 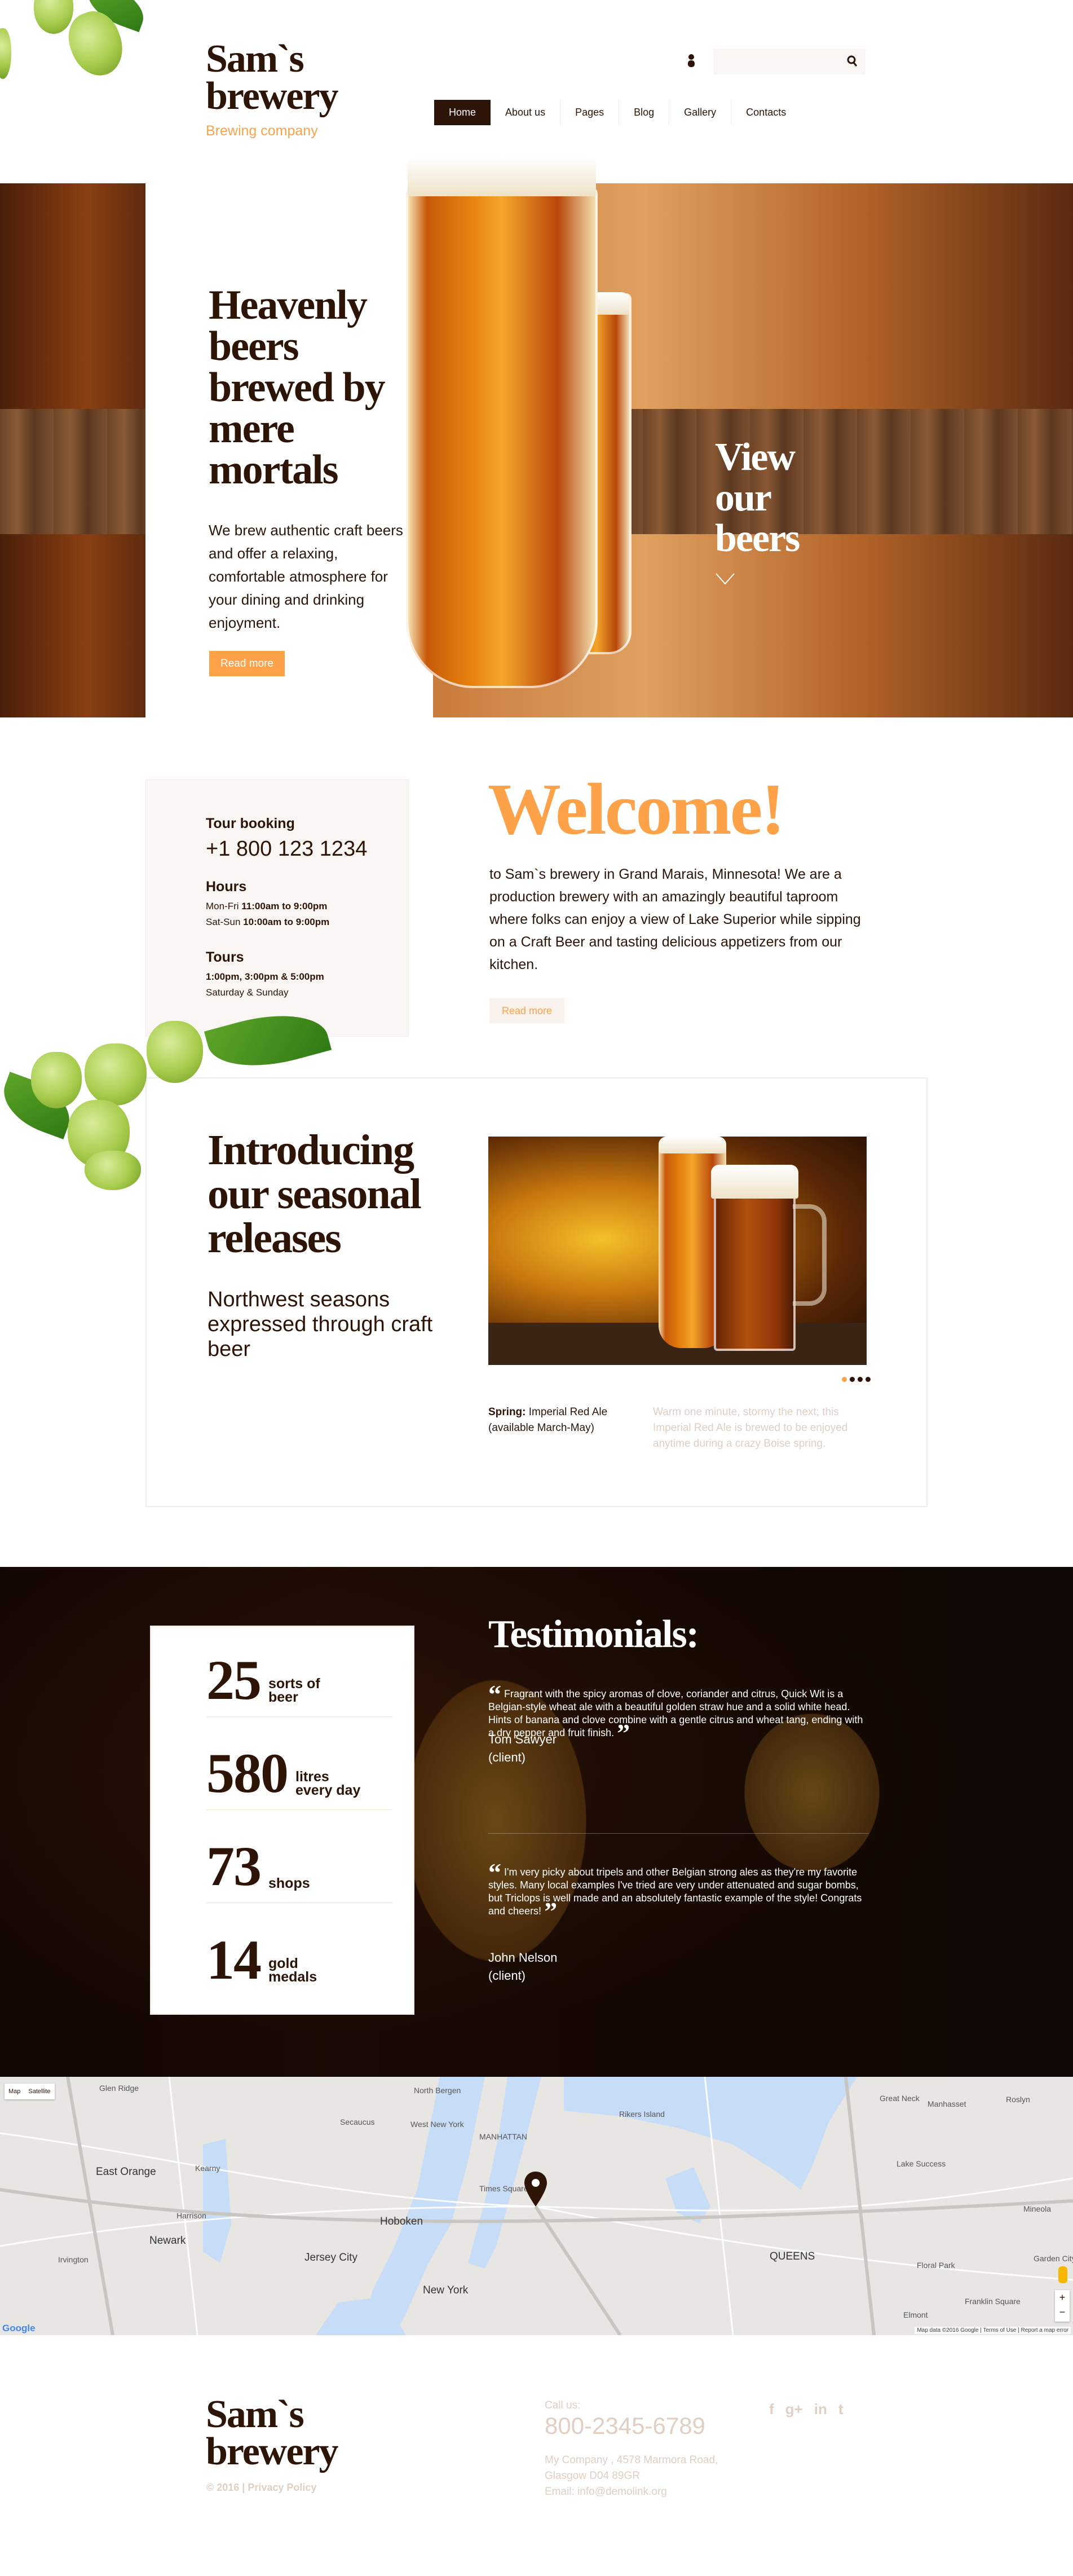 What do you see at coordinates (794, 2410) in the screenshot?
I see `google-plus-icon: g+` at bounding box center [794, 2410].